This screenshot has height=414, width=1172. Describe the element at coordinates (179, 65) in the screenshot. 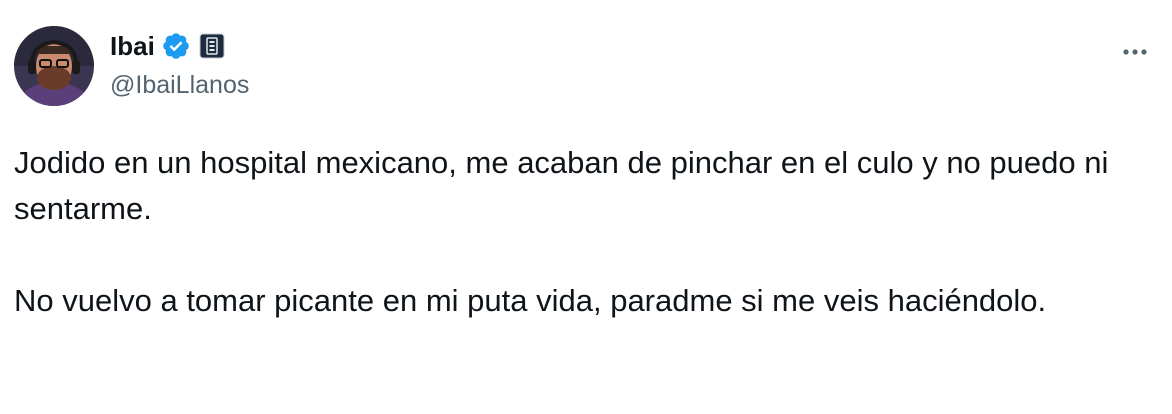

I see `author-names: Ibai @IbaiLlanos` at that location.